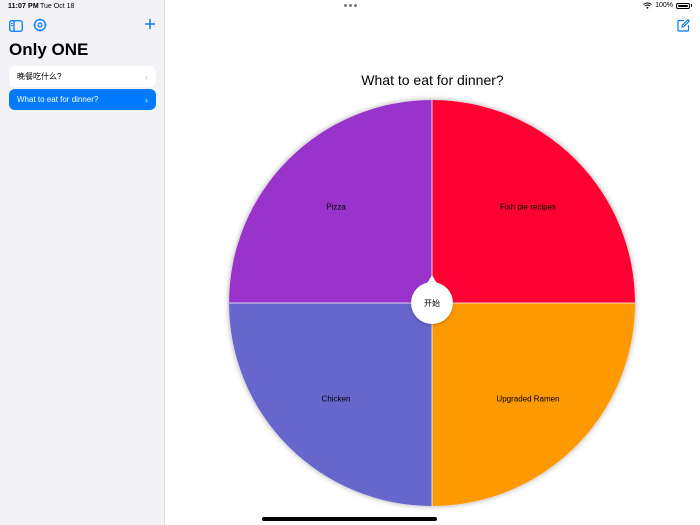 The width and height of the screenshot is (700, 525). Describe the element at coordinates (683, 5) in the screenshot. I see `battery-icon` at that location.